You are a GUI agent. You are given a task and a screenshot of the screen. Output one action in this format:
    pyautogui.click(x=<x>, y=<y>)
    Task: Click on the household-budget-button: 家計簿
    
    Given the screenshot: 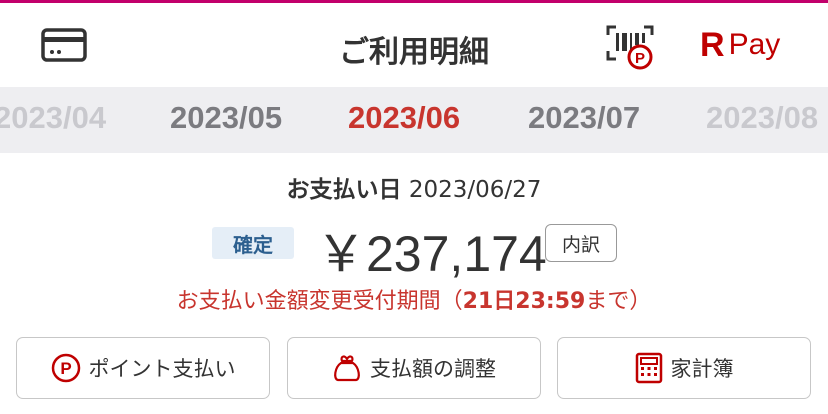 What is the action you would take?
    pyautogui.click(x=684, y=368)
    